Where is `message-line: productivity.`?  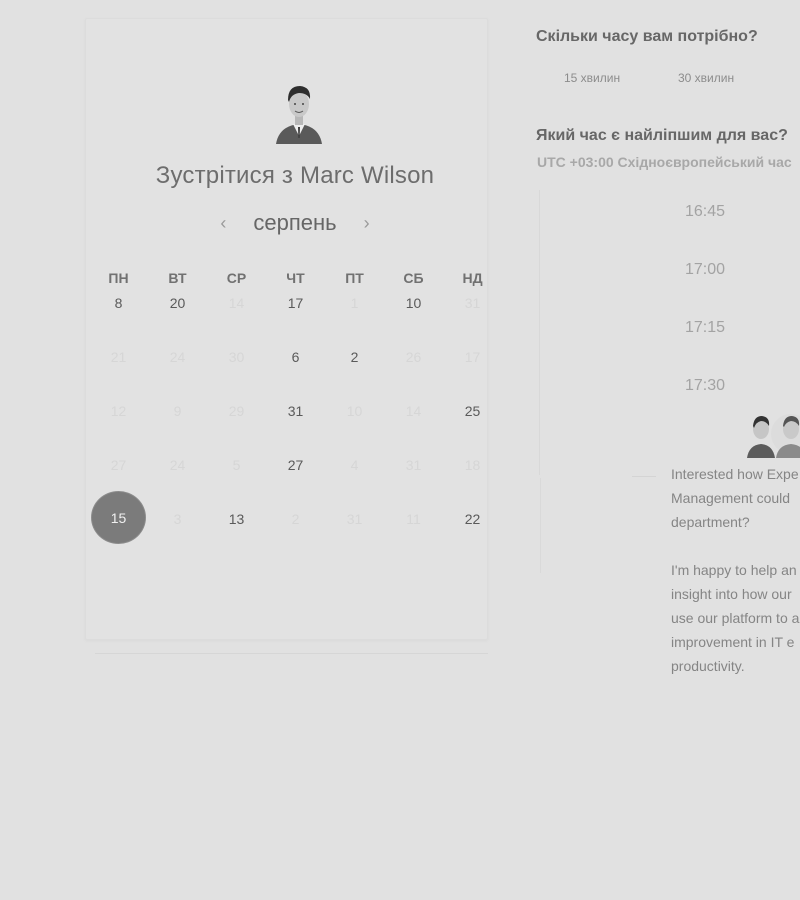 message-line: productivity. is located at coordinates (708, 666).